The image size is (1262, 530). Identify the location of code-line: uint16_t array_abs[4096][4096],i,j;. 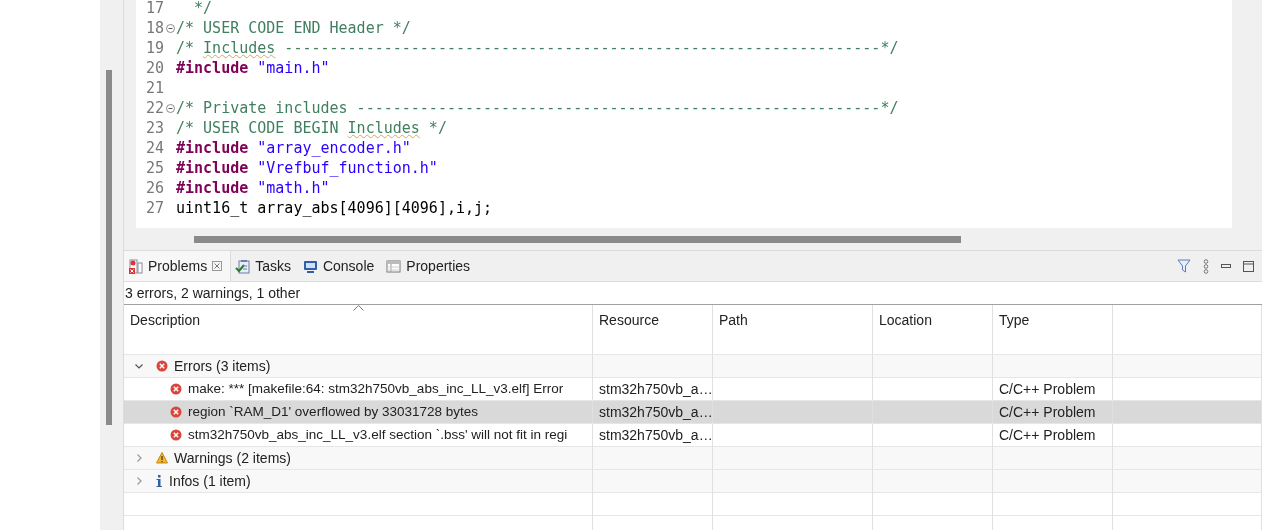
(334, 208).